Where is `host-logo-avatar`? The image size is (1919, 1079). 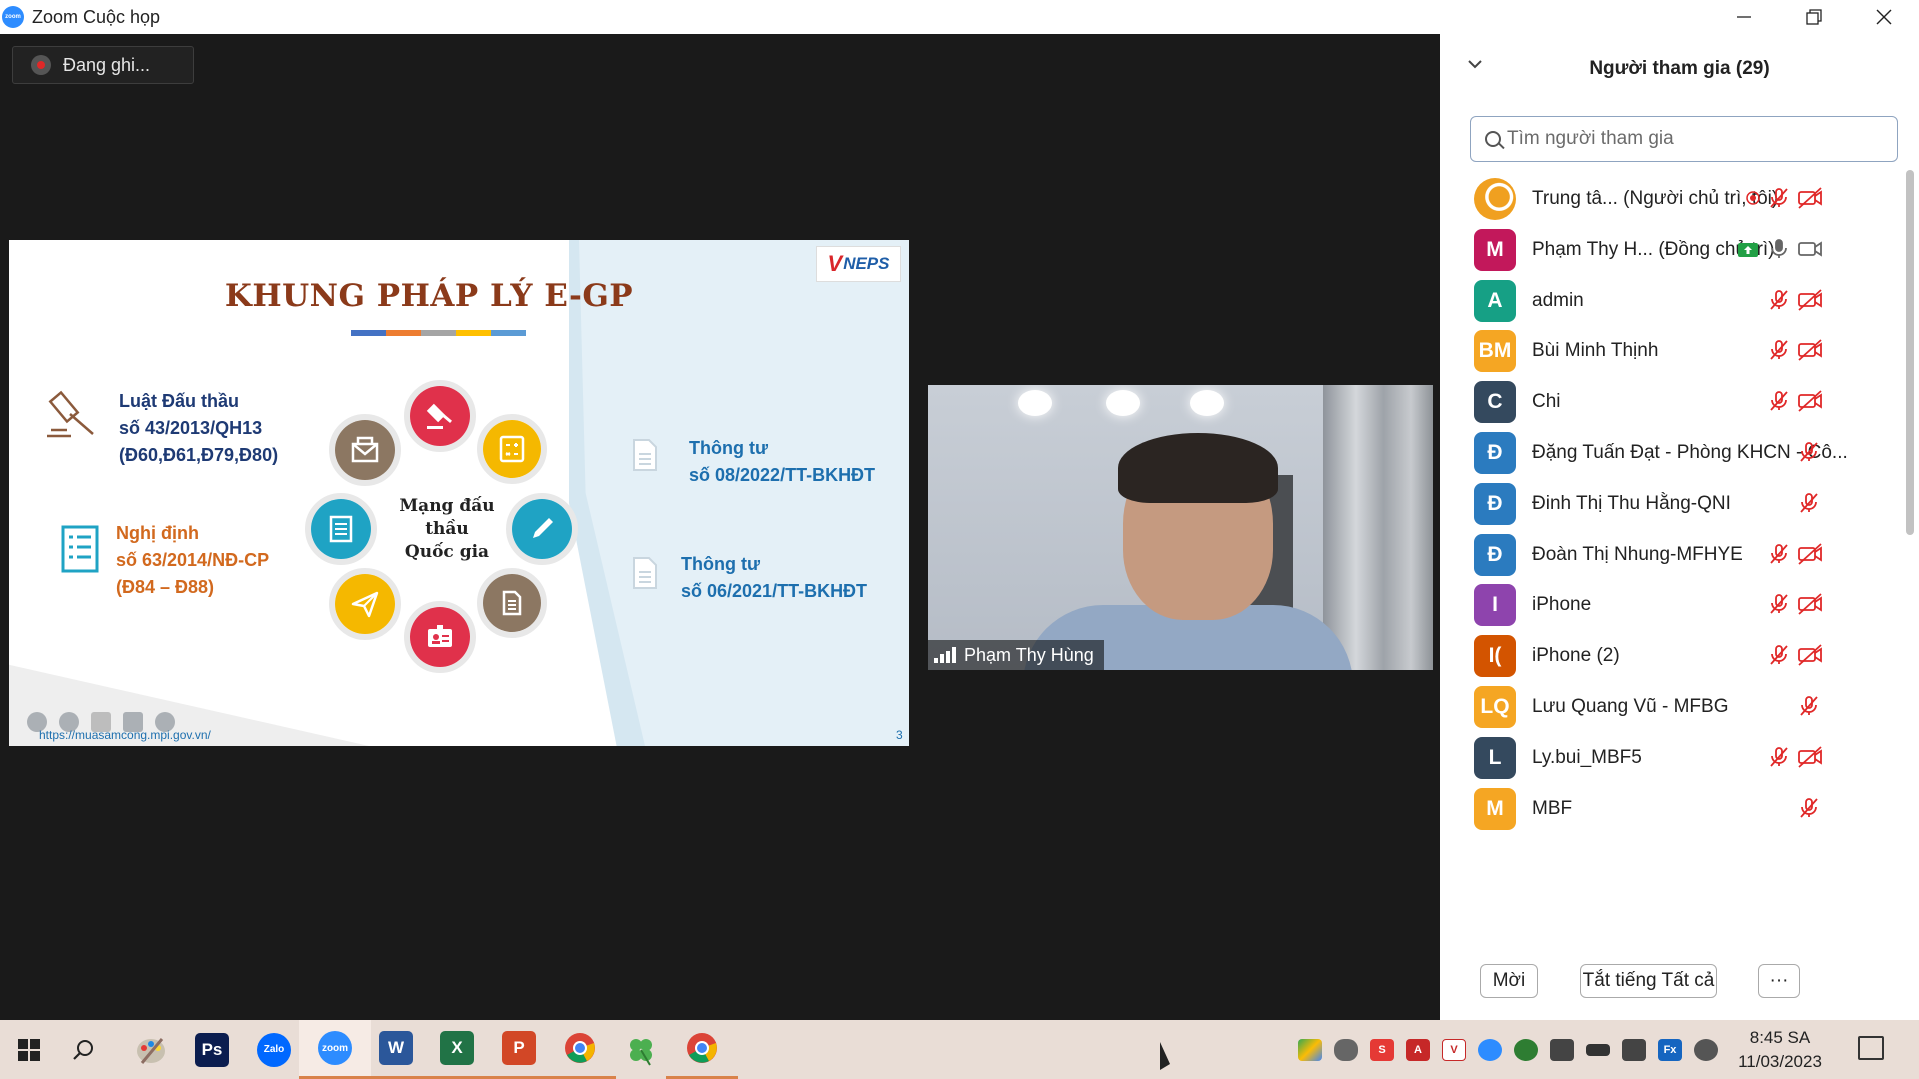 host-logo-avatar is located at coordinates (1495, 199).